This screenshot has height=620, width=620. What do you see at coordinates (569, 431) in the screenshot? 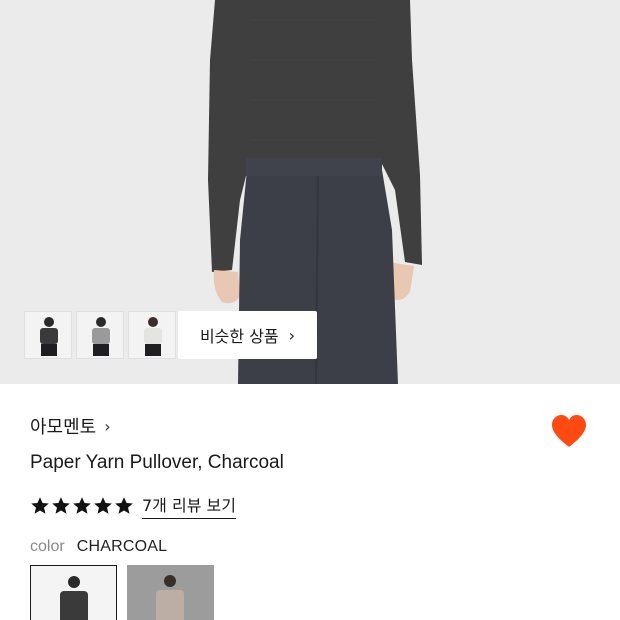
I see `wishlist-heart-icon` at bounding box center [569, 431].